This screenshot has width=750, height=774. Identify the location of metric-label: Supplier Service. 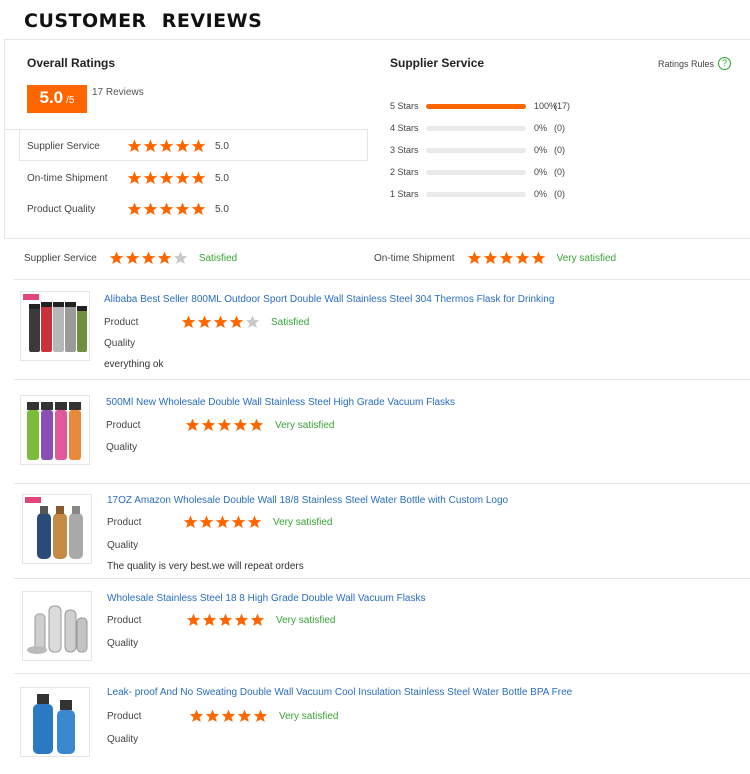
(63, 146).